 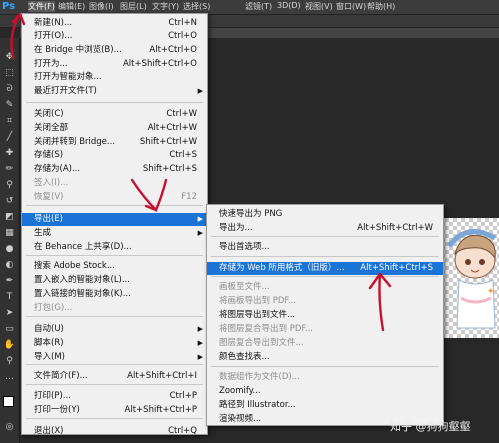 What do you see at coordinates (18, 36) in the screenshot?
I see `annotation-arrow-file` at bounding box center [18, 36].